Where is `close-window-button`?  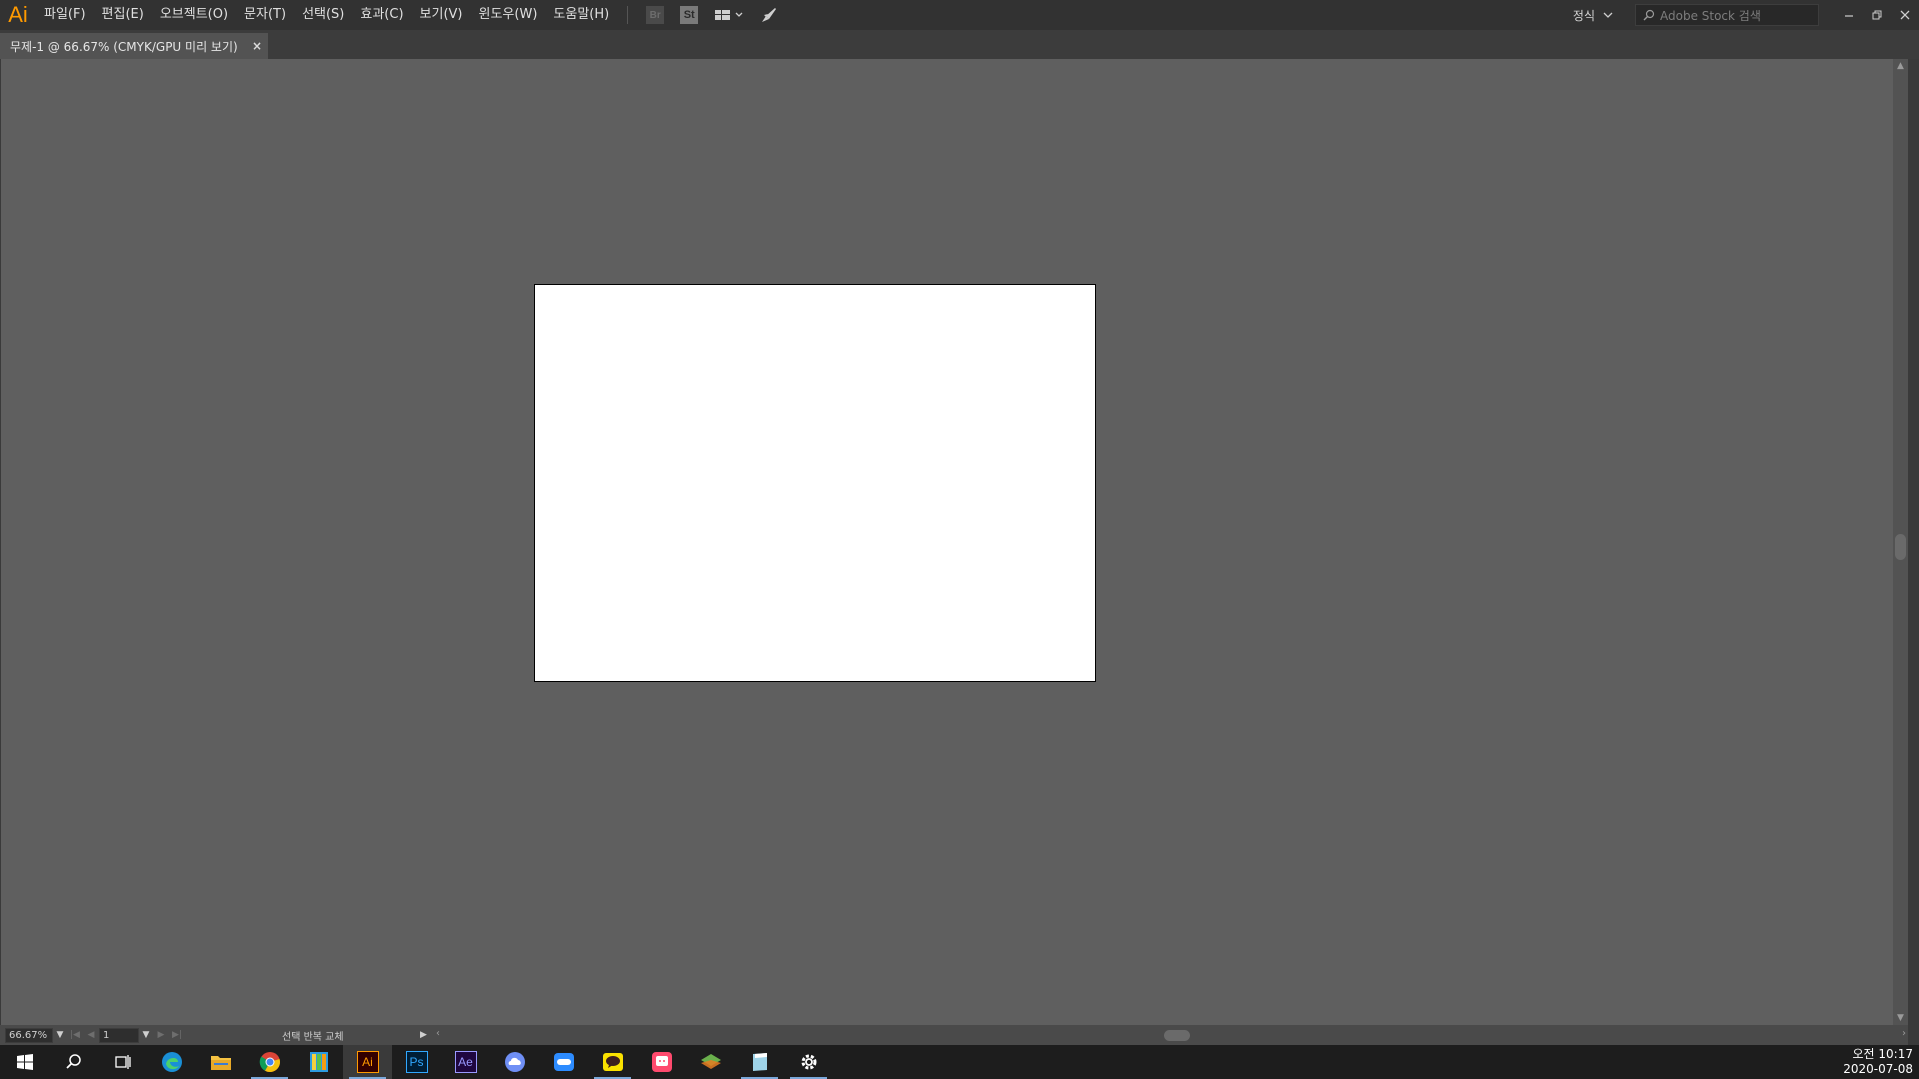
close-window-button is located at coordinates (1905, 15).